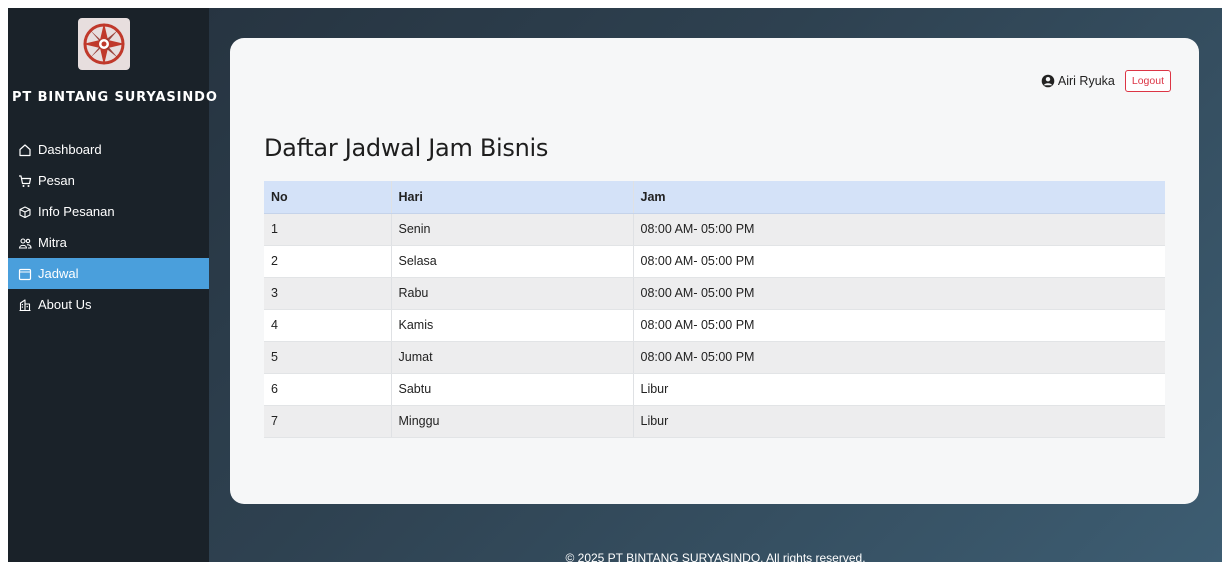  What do you see at coordinates (56, 180) in the screenshot?
I see `sidebar-item-label: Pesan` at bounding box center [56, 180].